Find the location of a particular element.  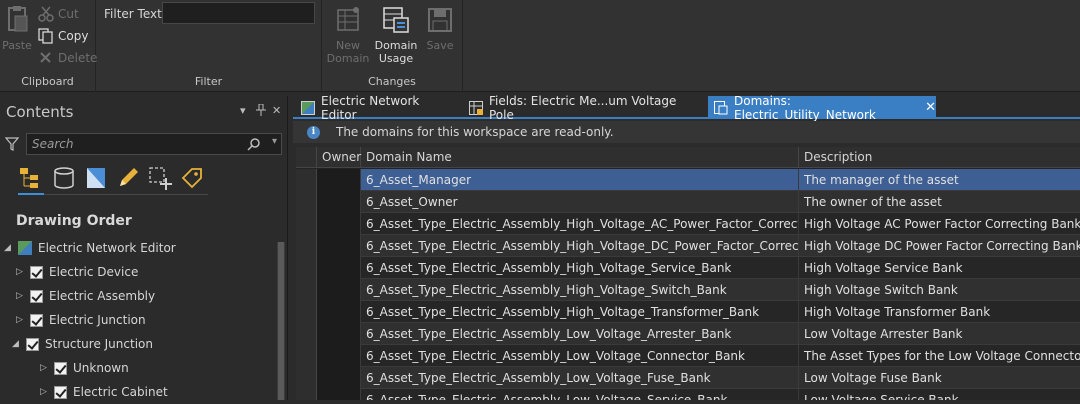

description-cell: Low Voltage Service Bank is located at coordinates (940, 394).